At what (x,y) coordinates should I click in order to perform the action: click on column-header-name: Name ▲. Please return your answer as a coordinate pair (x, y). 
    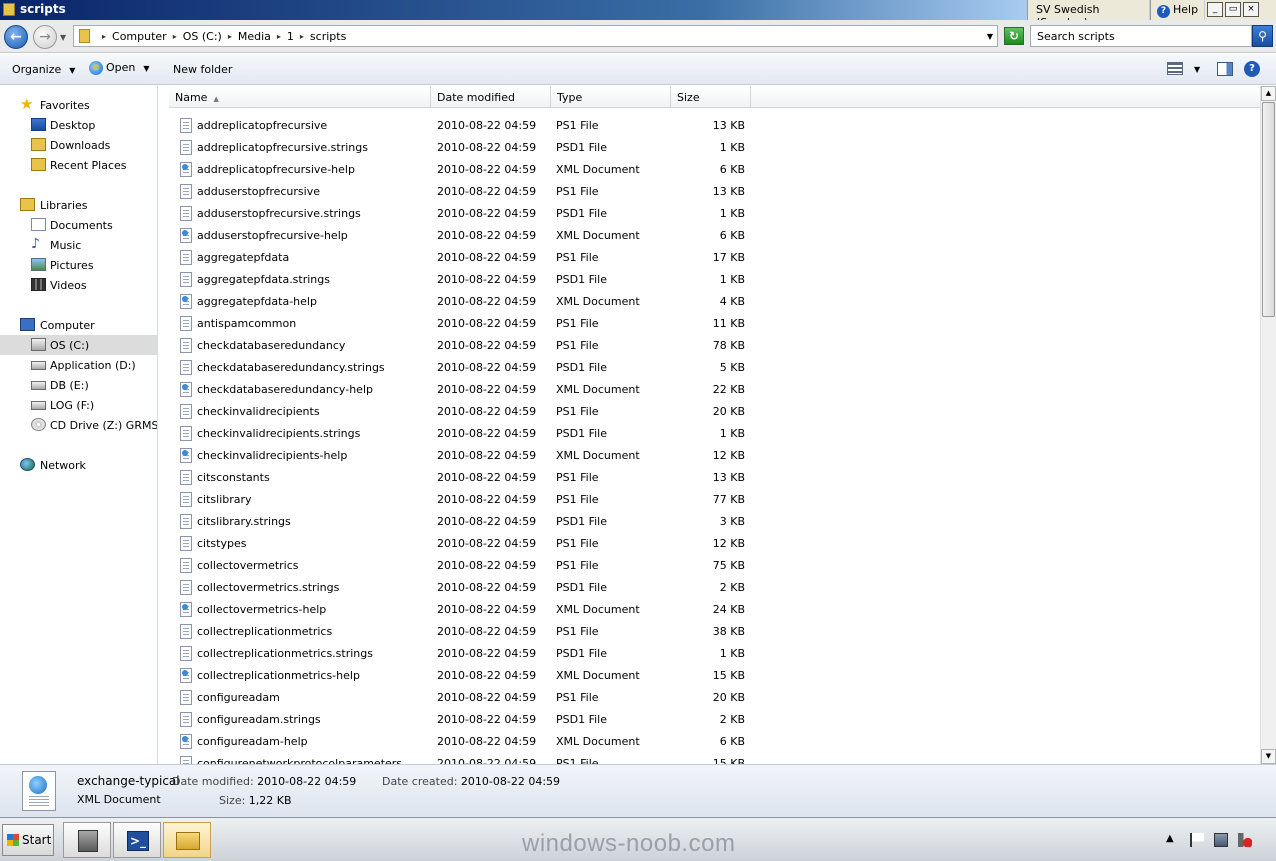
    Looking at the image, I should click on (300, 97).